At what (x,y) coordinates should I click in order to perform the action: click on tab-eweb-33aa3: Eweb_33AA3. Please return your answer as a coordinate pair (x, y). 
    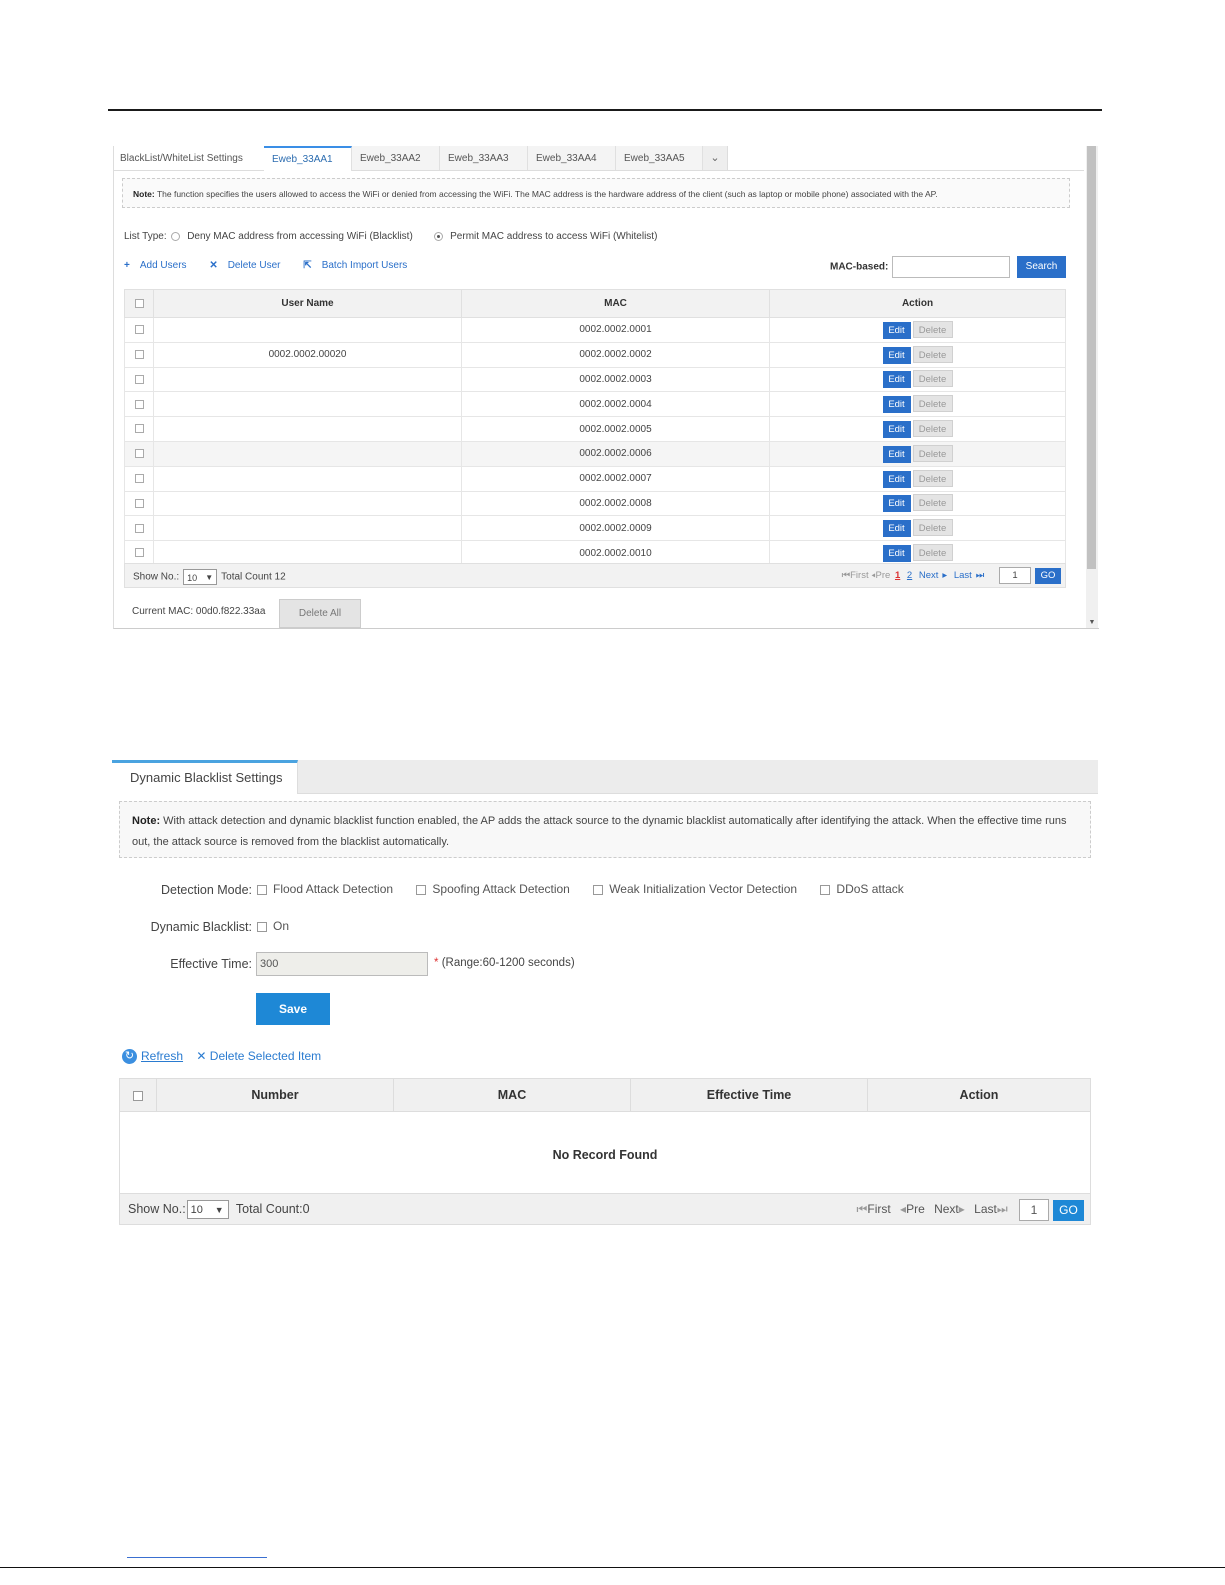
    Looking at the image, I should click on (484, 158).